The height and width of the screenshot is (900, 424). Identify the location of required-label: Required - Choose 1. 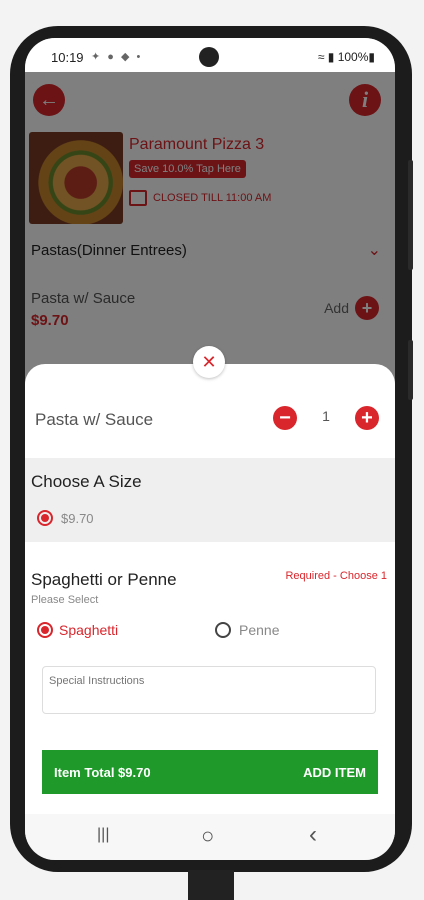
(336, 576).